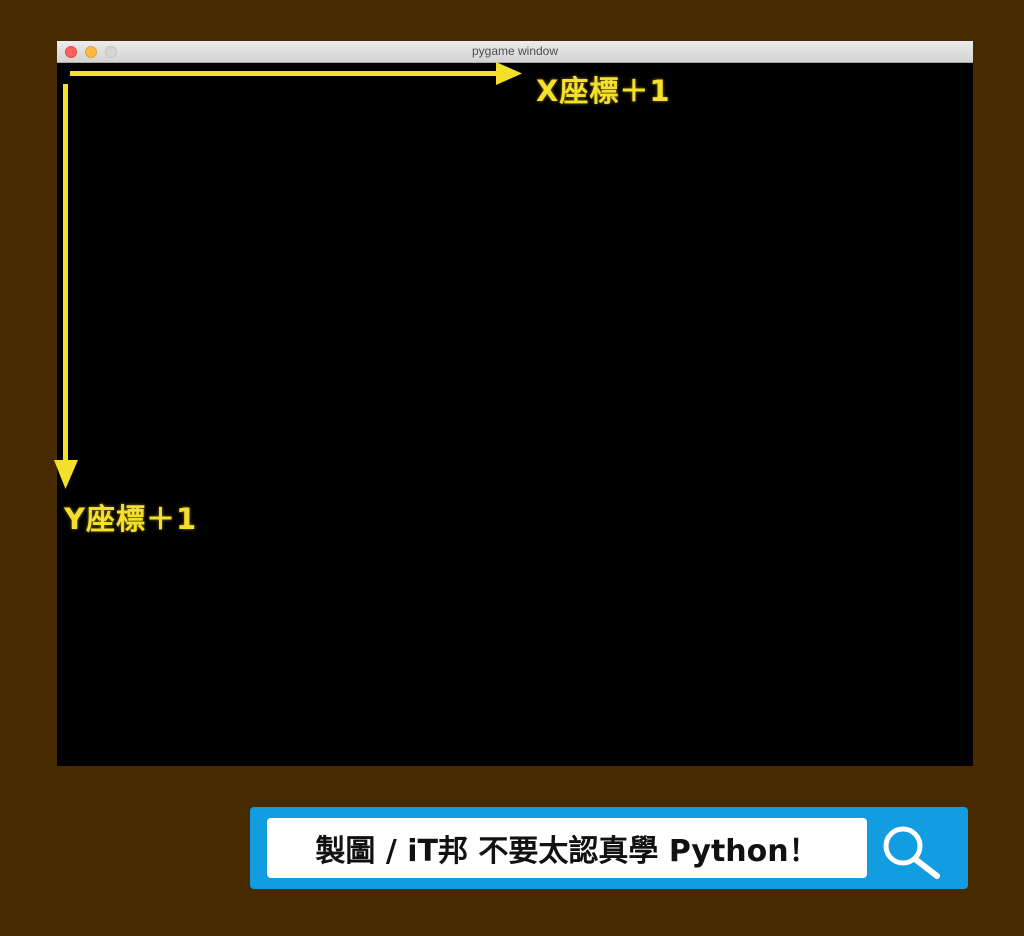  Describe the element at coordinates (296, 73) in the screenshot. I see `x-axis-arrow` at that location.